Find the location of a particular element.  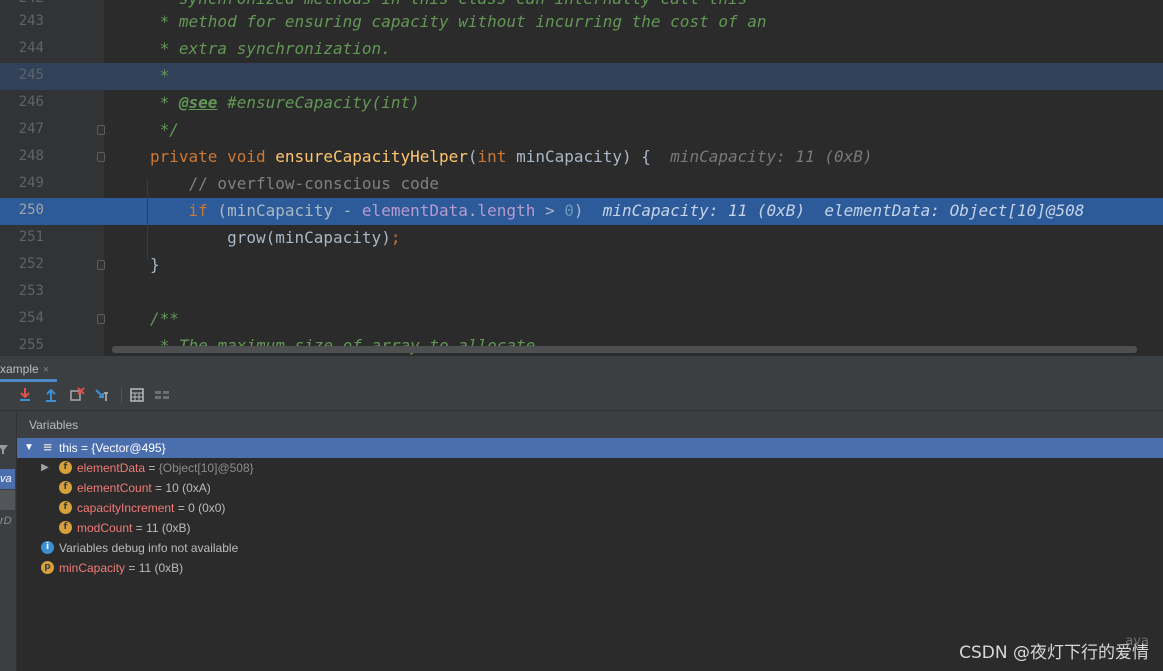

variable-entry: capacityIncrement = 0 (0x0) is located at coordinates (151, 508).